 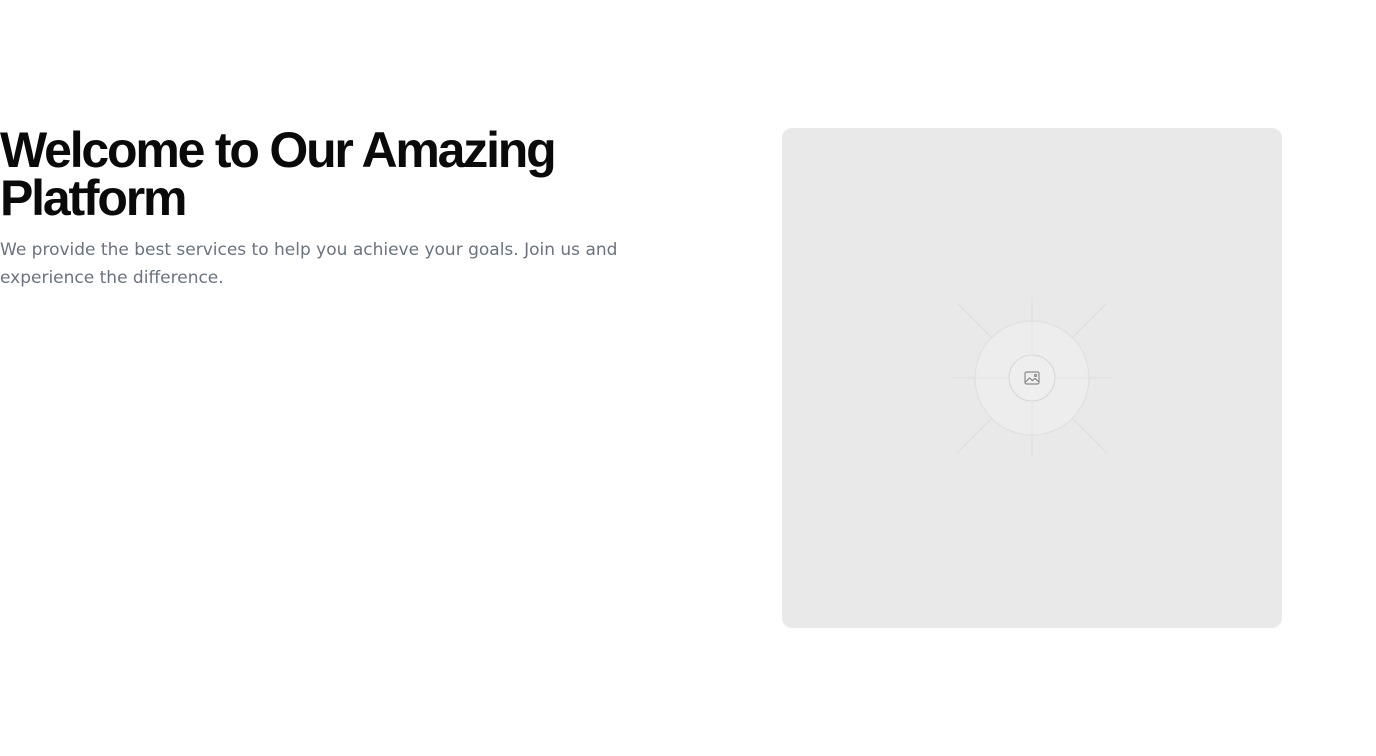 I want to click on hero-title: Welcome to Our Amazing Platform, so click(x=278, y=174).